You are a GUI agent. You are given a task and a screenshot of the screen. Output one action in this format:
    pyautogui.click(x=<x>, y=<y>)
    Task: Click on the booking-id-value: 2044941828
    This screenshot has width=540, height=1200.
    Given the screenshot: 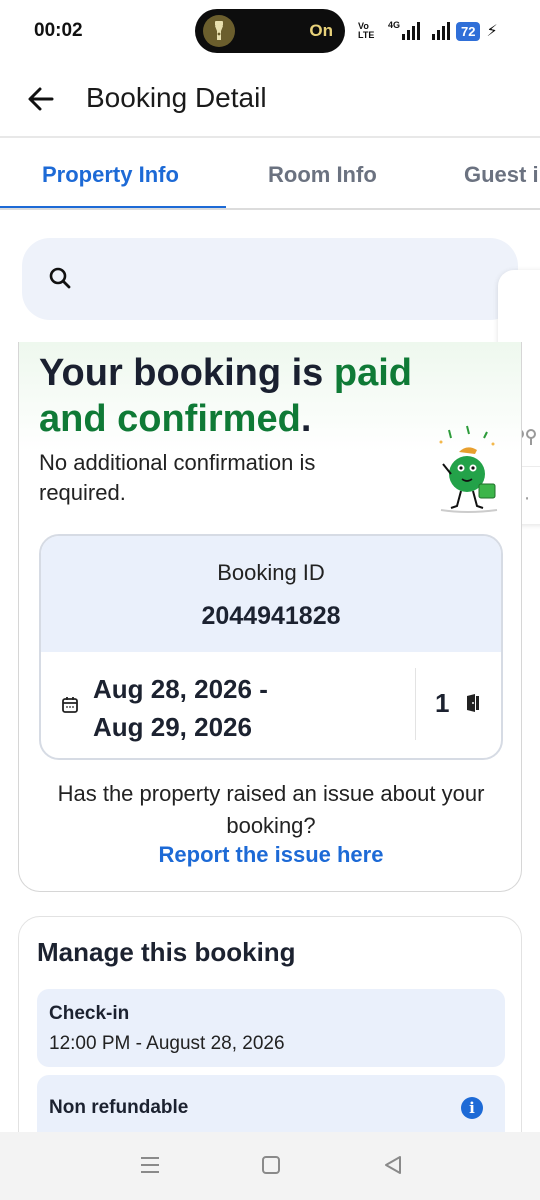 What is the action you would take?
    pyautogui.click(x=271, y=616)
    